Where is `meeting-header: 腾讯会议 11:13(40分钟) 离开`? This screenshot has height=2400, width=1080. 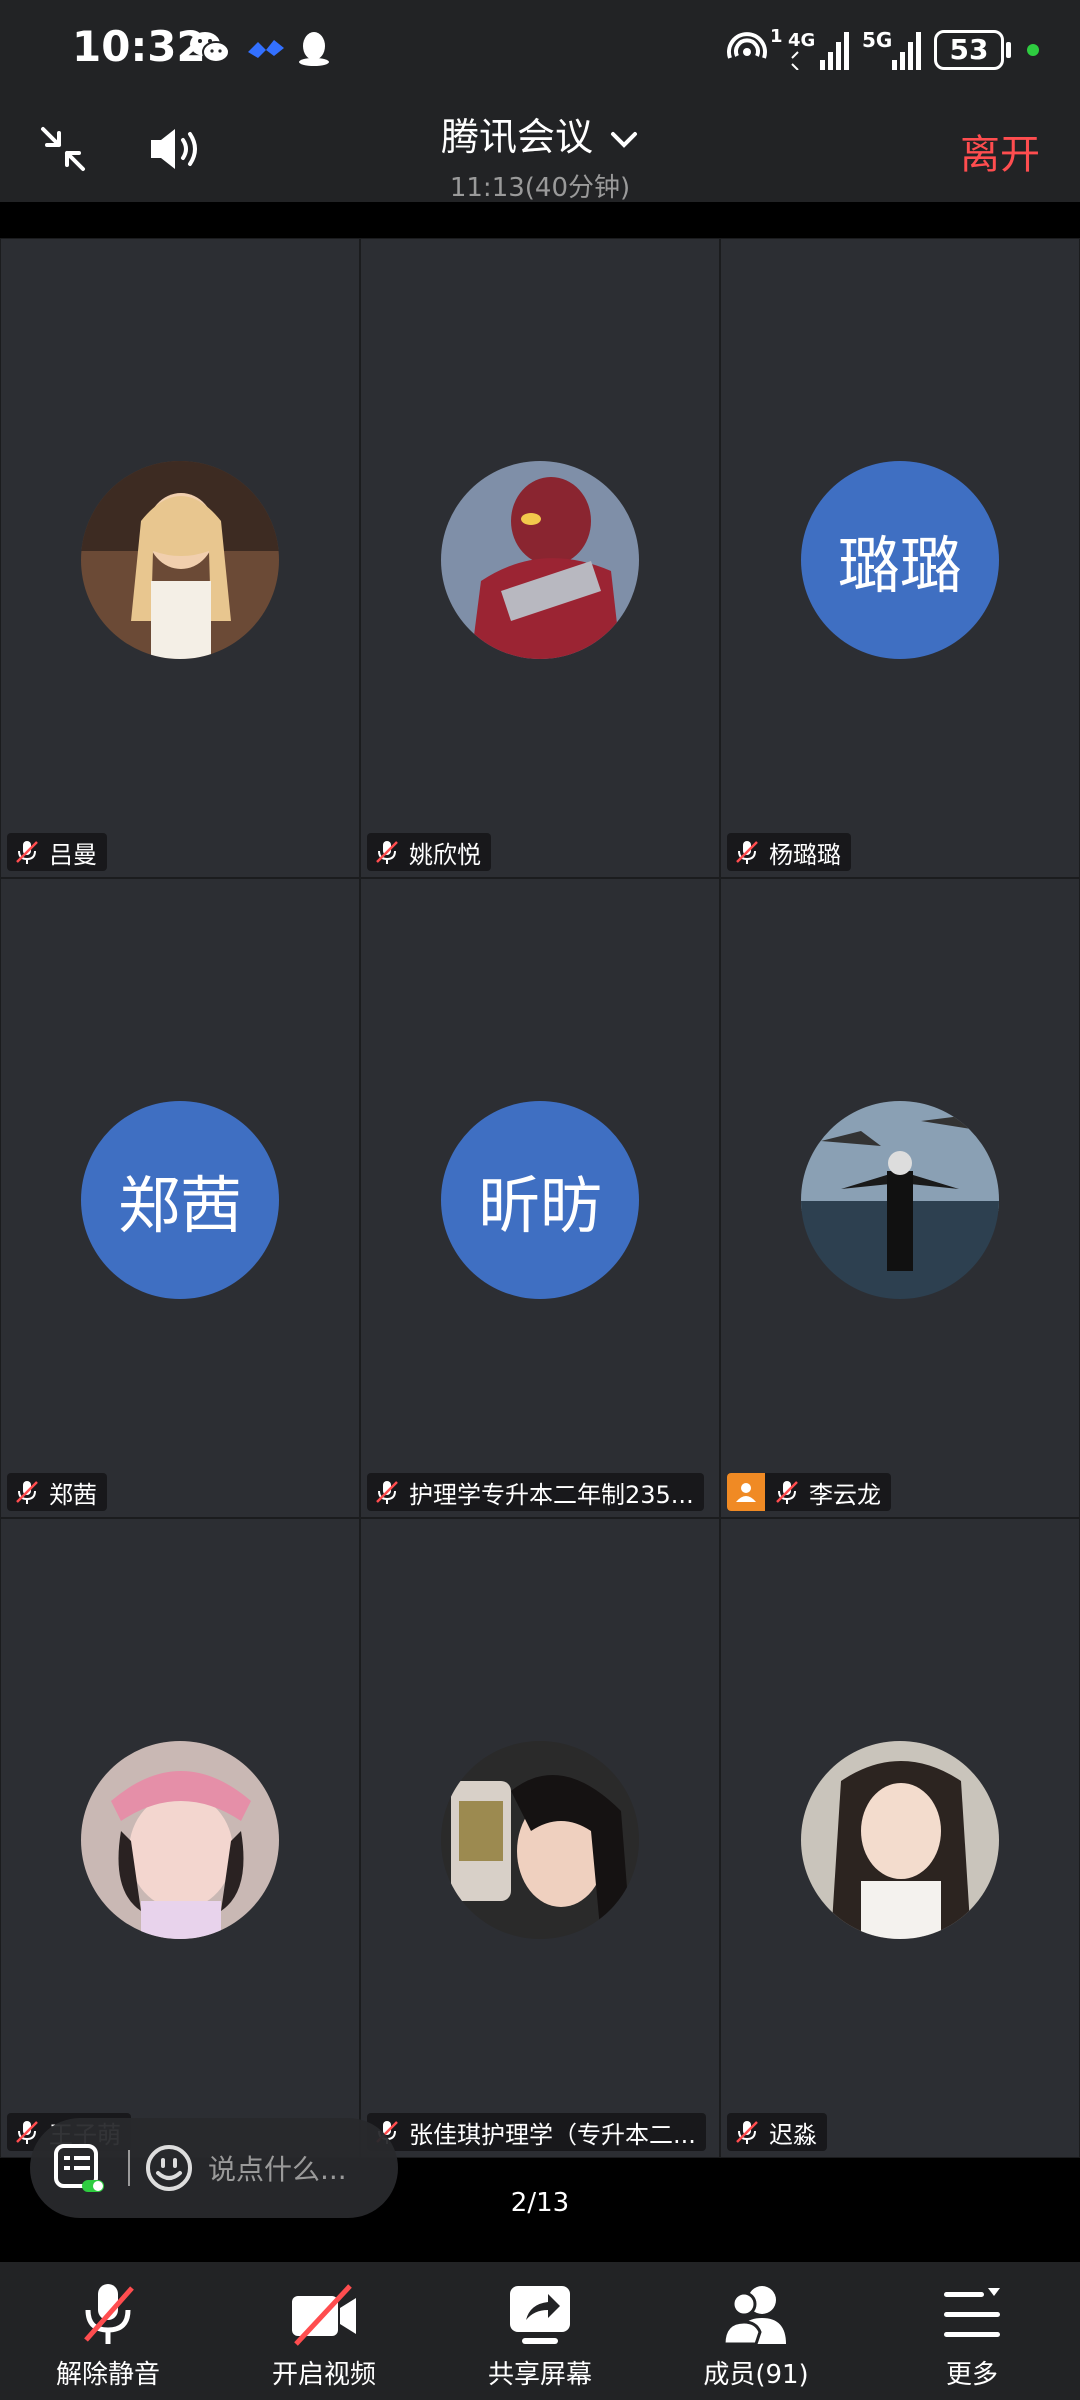 meeting-header: 腾讯会议 11:13(40分钟) 离开 is located at coordinates (540, 150).